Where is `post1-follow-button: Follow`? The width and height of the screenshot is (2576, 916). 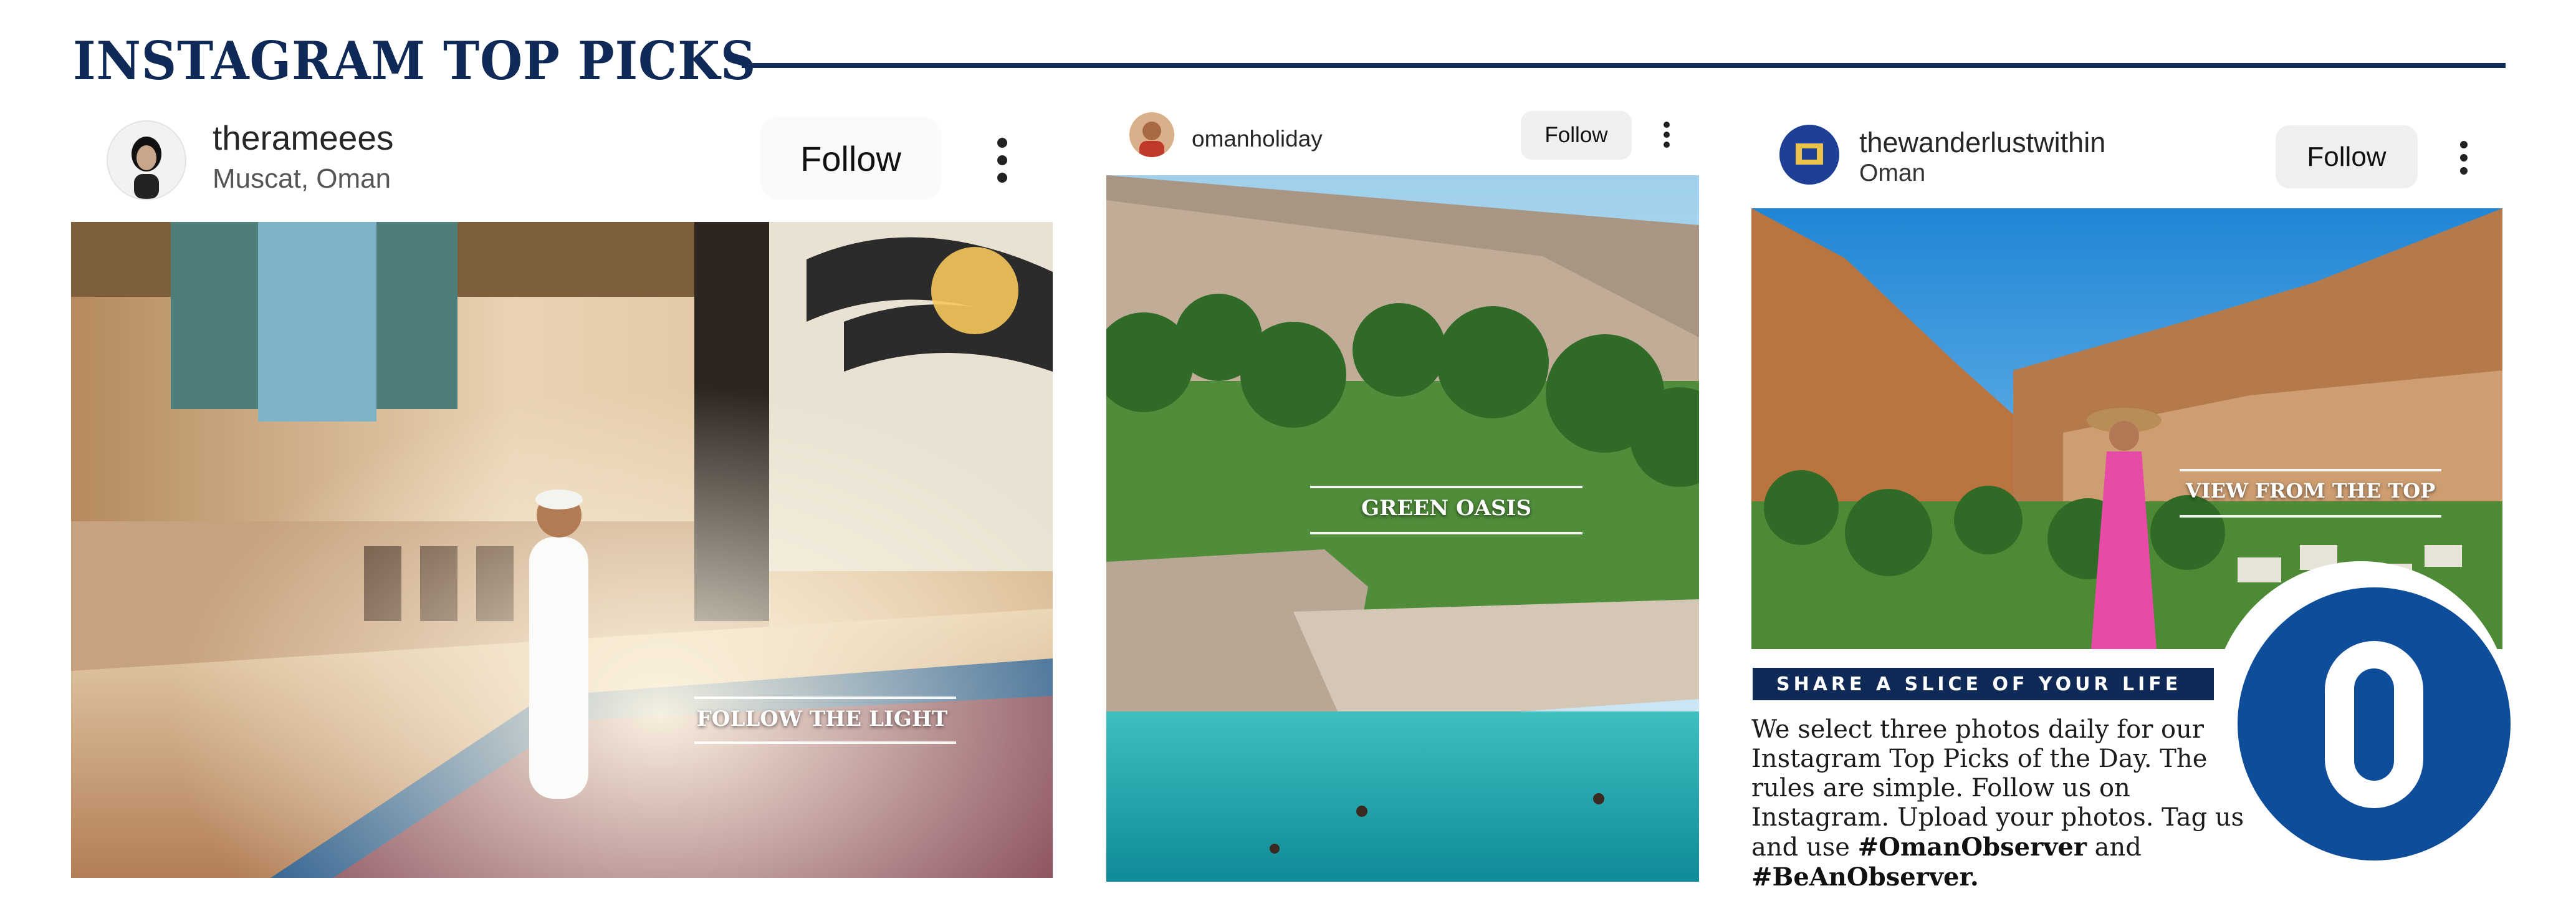 post1-follow-button: Follow is located at coordinates (851, 158).